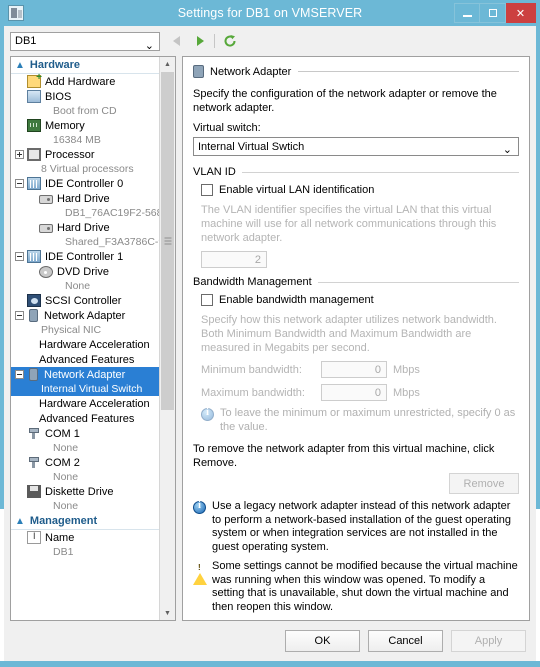  I want to click on back-arrow-icon, so click(176, 41).